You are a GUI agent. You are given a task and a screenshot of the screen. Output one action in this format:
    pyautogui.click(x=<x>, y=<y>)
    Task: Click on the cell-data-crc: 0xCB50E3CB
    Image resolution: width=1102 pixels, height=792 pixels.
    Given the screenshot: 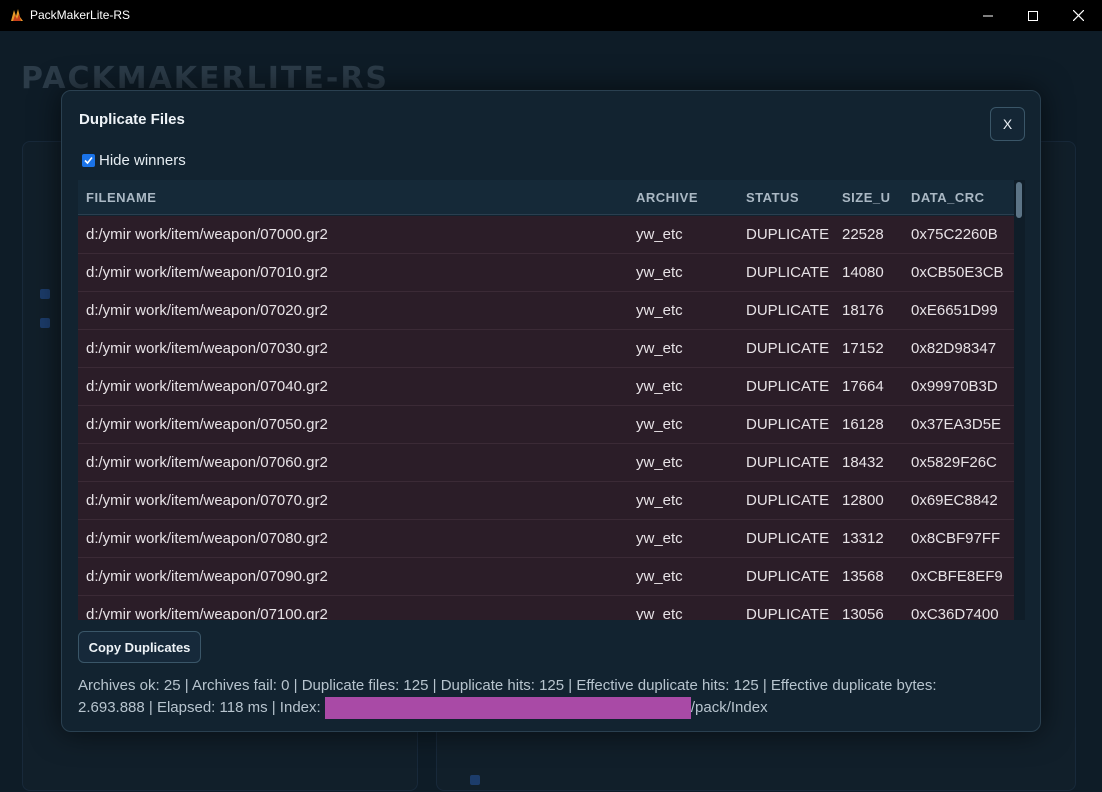 What is the action you would take?
    pyautogui.click(x=957, y=272)
    